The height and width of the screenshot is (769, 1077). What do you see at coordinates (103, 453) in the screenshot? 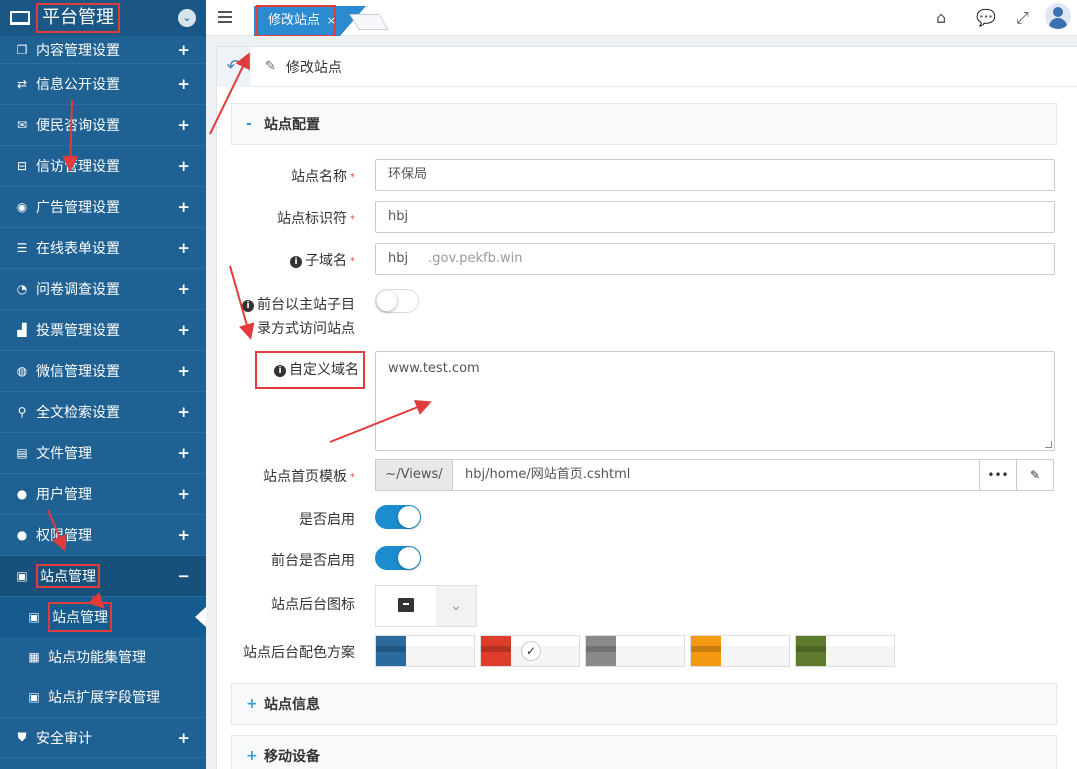
I see `sidebar-item-files: ▤ 文件管理 +` at bounding box center [103, 453].